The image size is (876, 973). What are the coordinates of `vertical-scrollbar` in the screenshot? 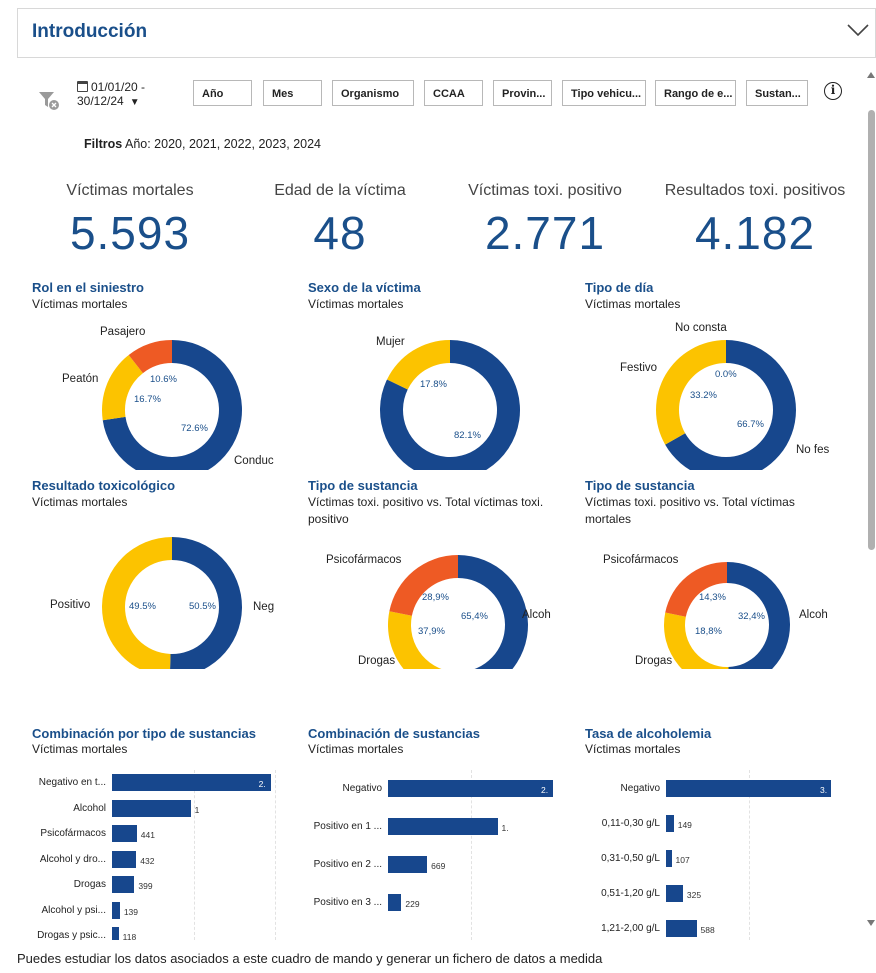 It's located at (871, 500).